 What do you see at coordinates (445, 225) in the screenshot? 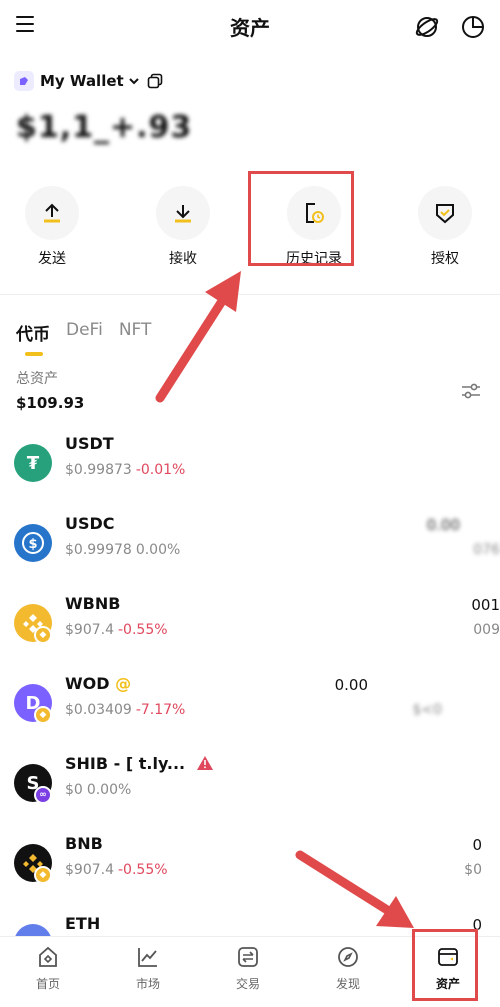
I see `authorize-button: 授权` at bounding box center [445, 225].